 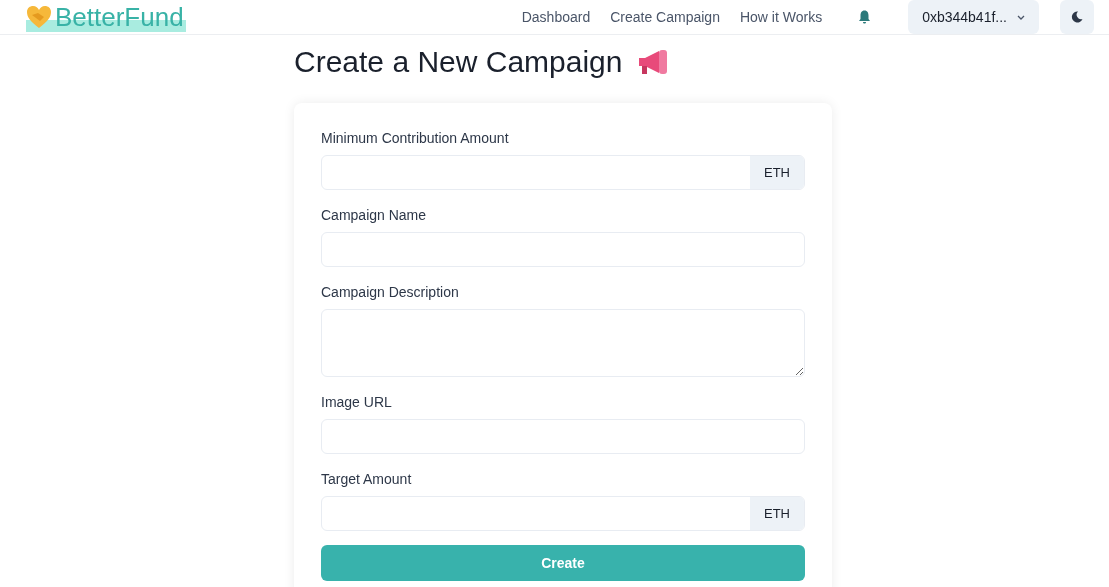 I want to click on field-label: Image URL, so click(x=357, y=402).